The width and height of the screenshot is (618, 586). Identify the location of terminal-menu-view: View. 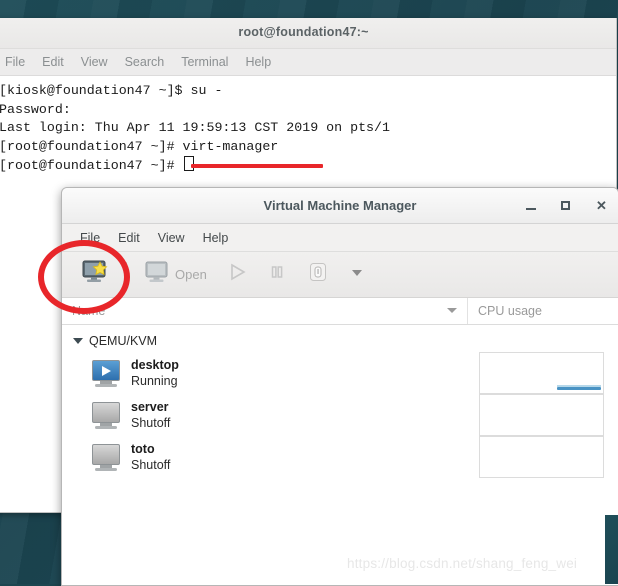
(94, 62).